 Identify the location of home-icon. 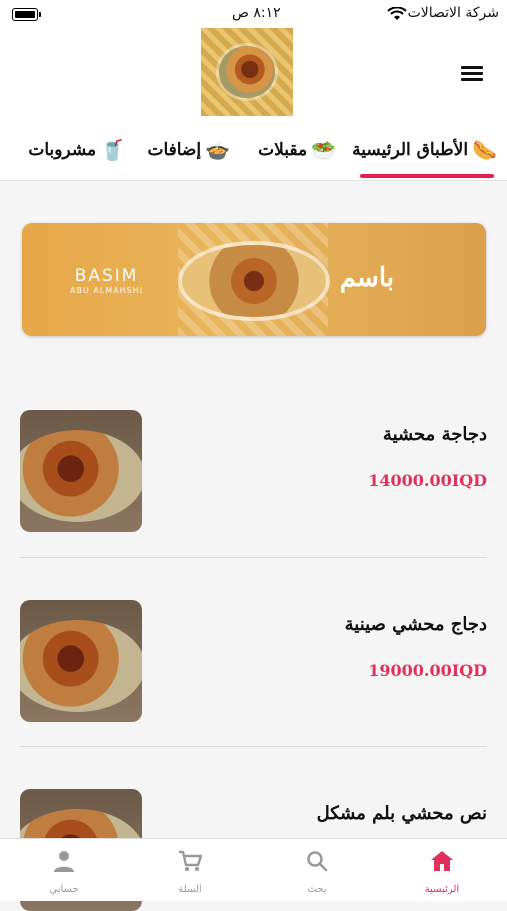
(442, 861).